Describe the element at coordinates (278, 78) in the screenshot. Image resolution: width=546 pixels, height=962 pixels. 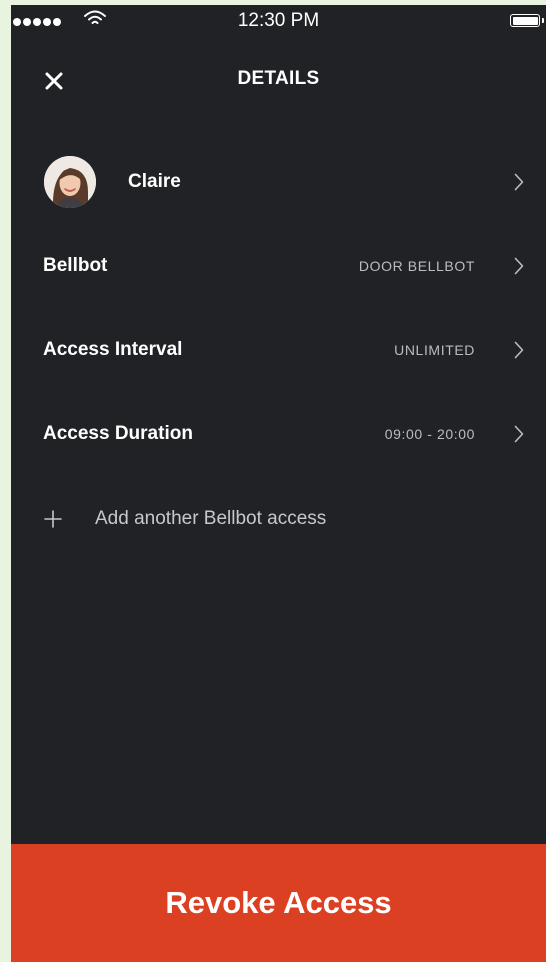
I see `page-title: DETAILS` at that location.